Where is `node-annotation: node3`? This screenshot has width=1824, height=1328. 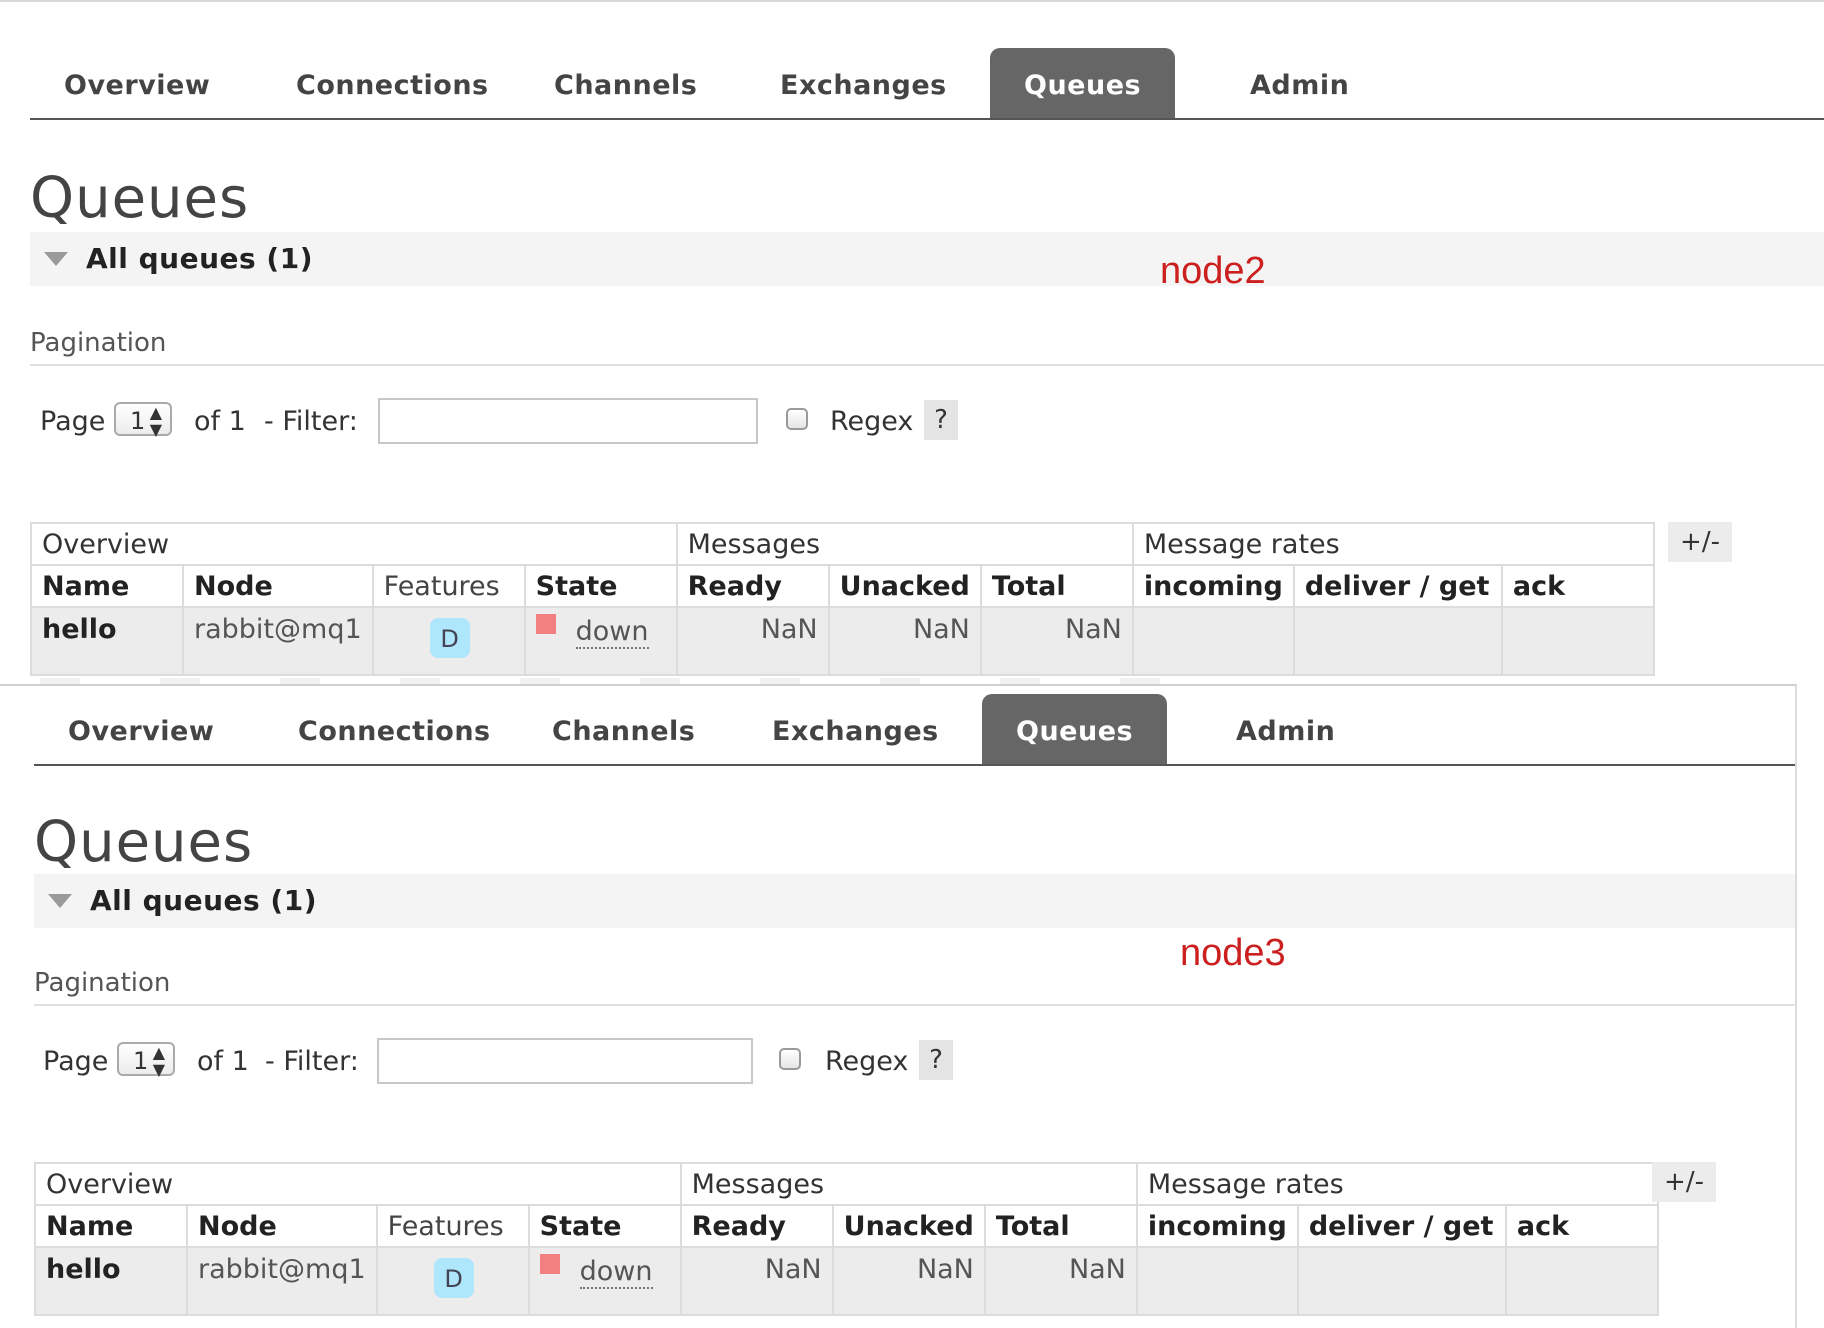 node-annotation: node3 is located at coordinates (1233, 953).